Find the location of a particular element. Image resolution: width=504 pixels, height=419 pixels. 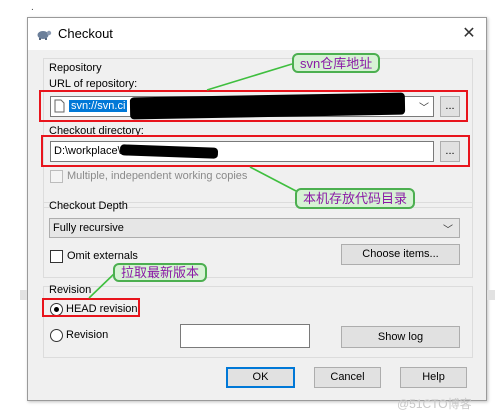

watermark: @51CTO博客 is located at coordinates (434, 404).